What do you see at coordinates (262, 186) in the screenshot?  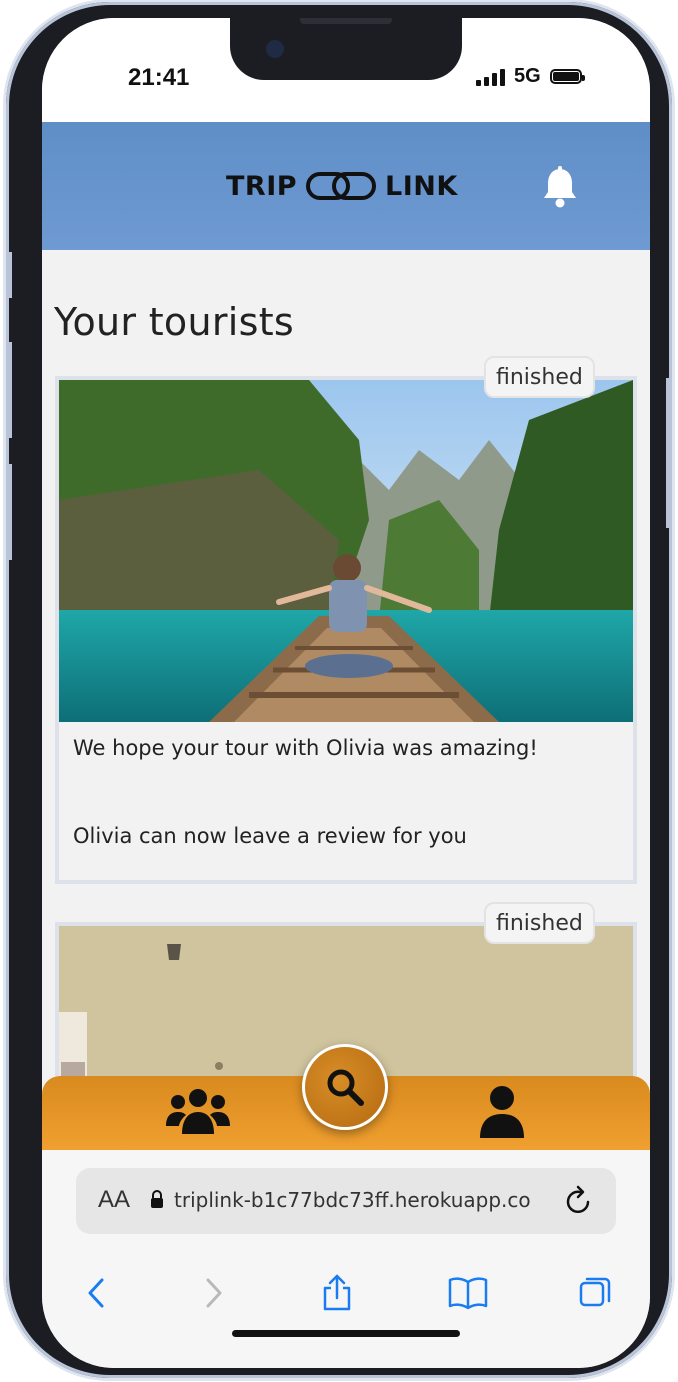 I see `logo-text-trip: TRIP` at bounding box center [262, 186].